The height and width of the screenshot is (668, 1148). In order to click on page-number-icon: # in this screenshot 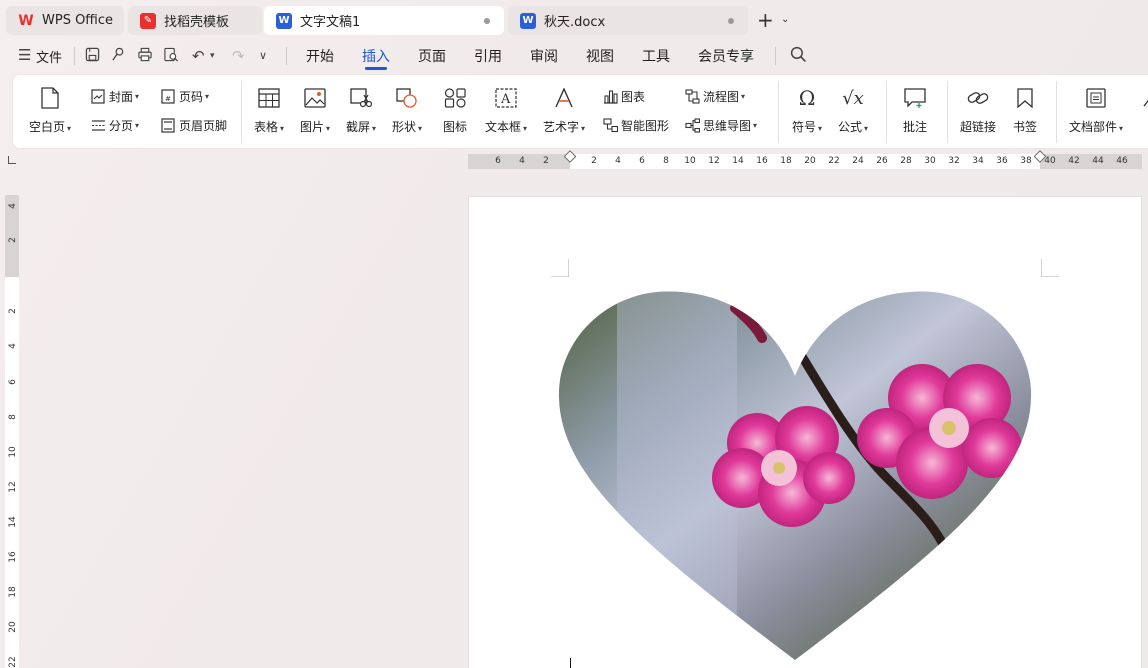, I will do `click(168, 97)`.